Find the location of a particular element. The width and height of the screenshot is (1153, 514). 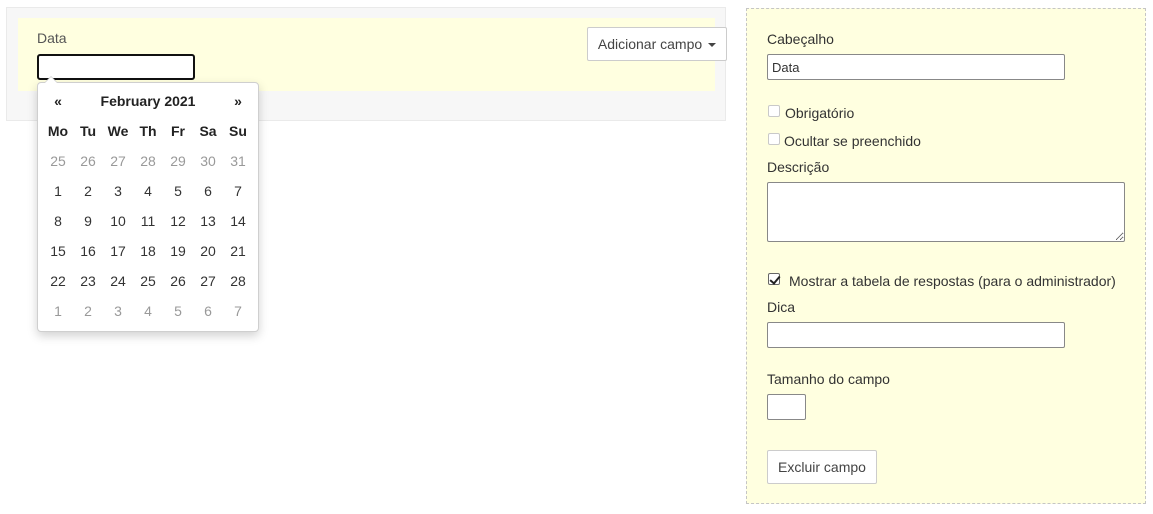

datepicker-month-title: February 2021 is located at coordinates (148, 101).